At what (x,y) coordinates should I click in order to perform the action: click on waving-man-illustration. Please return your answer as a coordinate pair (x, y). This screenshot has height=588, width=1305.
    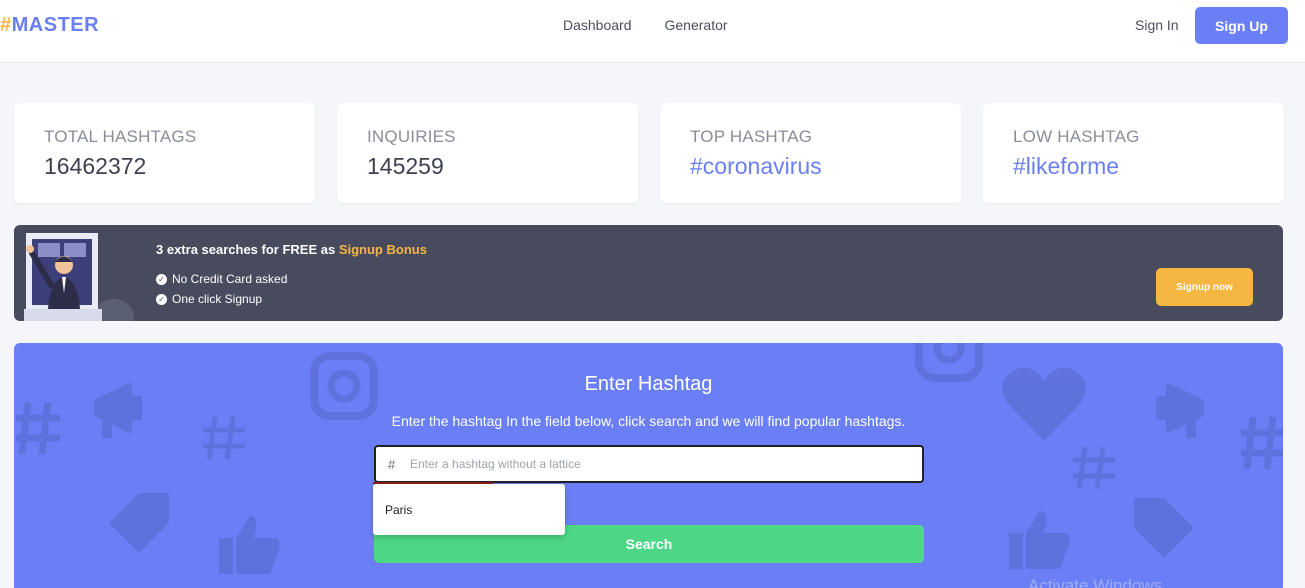
    Looking at the image, I should click on (79, 277).